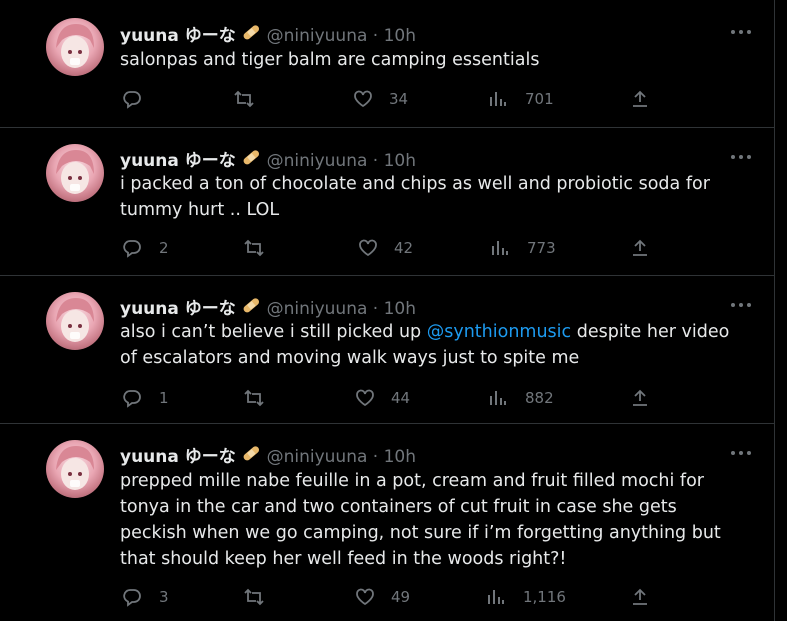 This screenshot has width=787, height=621. Describe the element at coordinates (539, 99) in the screenshot. I see `view-count: 701` at that location.